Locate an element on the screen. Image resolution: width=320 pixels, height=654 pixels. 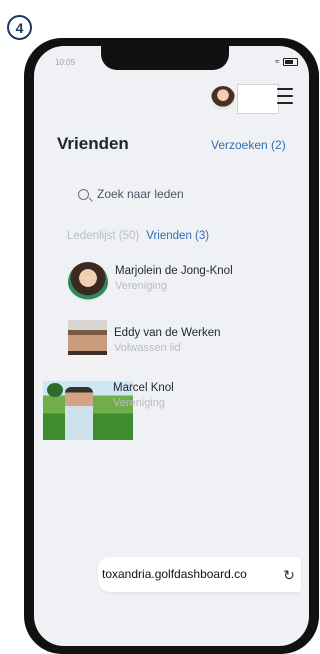
battery-icon is located at coordinates (291, 61).